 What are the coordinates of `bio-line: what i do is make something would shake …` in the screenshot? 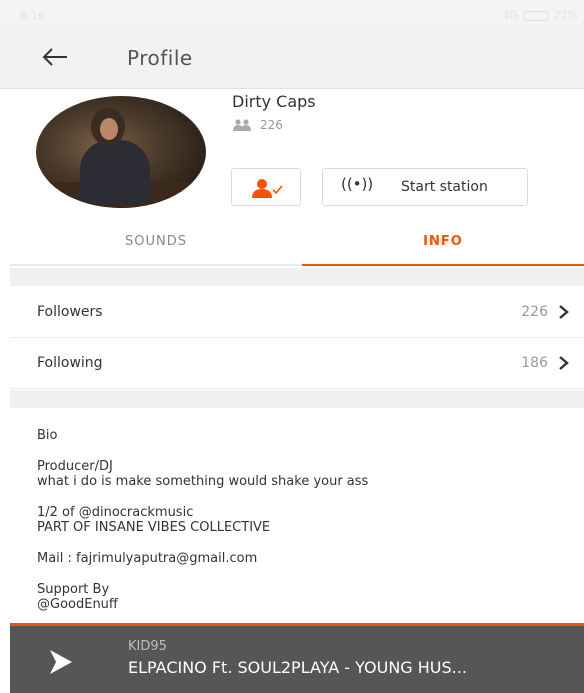 It's located at (203, 481).